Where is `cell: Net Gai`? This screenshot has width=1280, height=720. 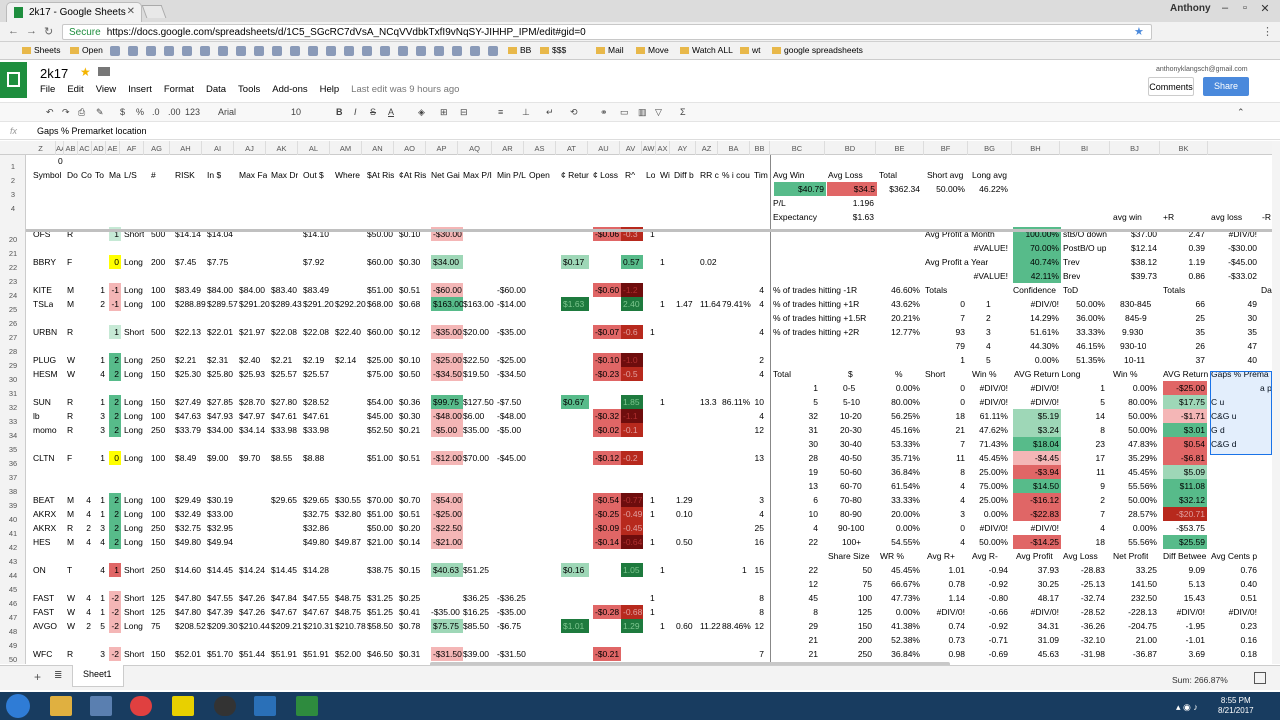 cell: Net Gai is located at coordinates (445, 175).